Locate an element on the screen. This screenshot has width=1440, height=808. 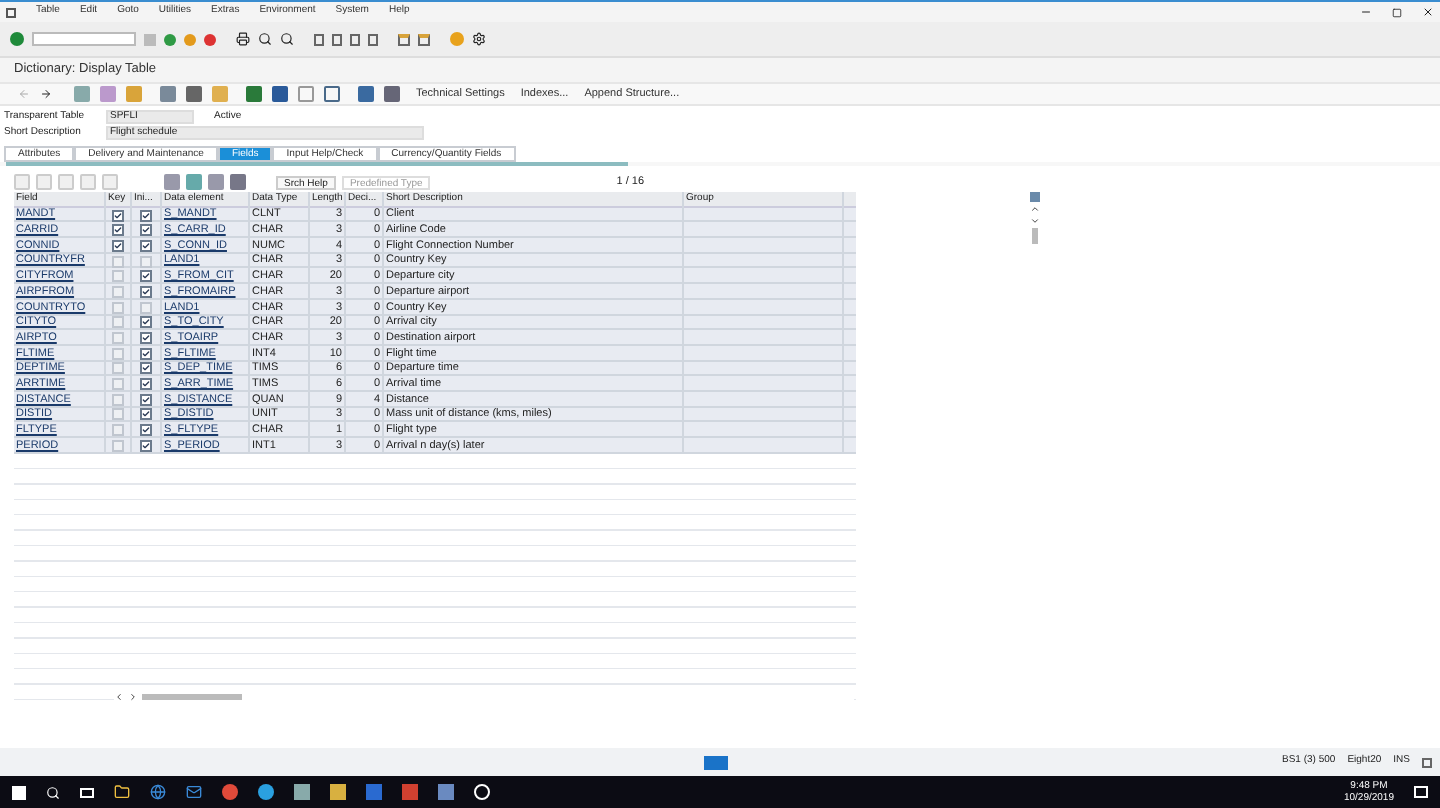
task-view-icon is located at coordinates (87, 792).